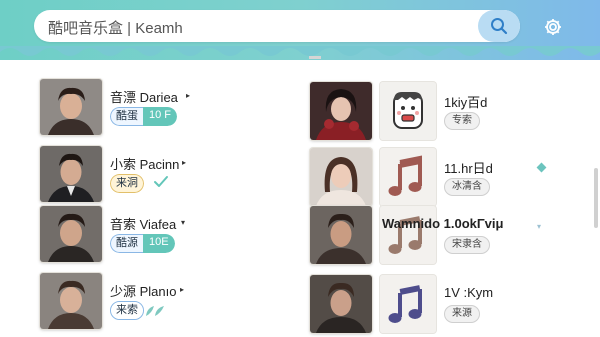  I want to click on status-badge: 来洞, so click(127, 183).